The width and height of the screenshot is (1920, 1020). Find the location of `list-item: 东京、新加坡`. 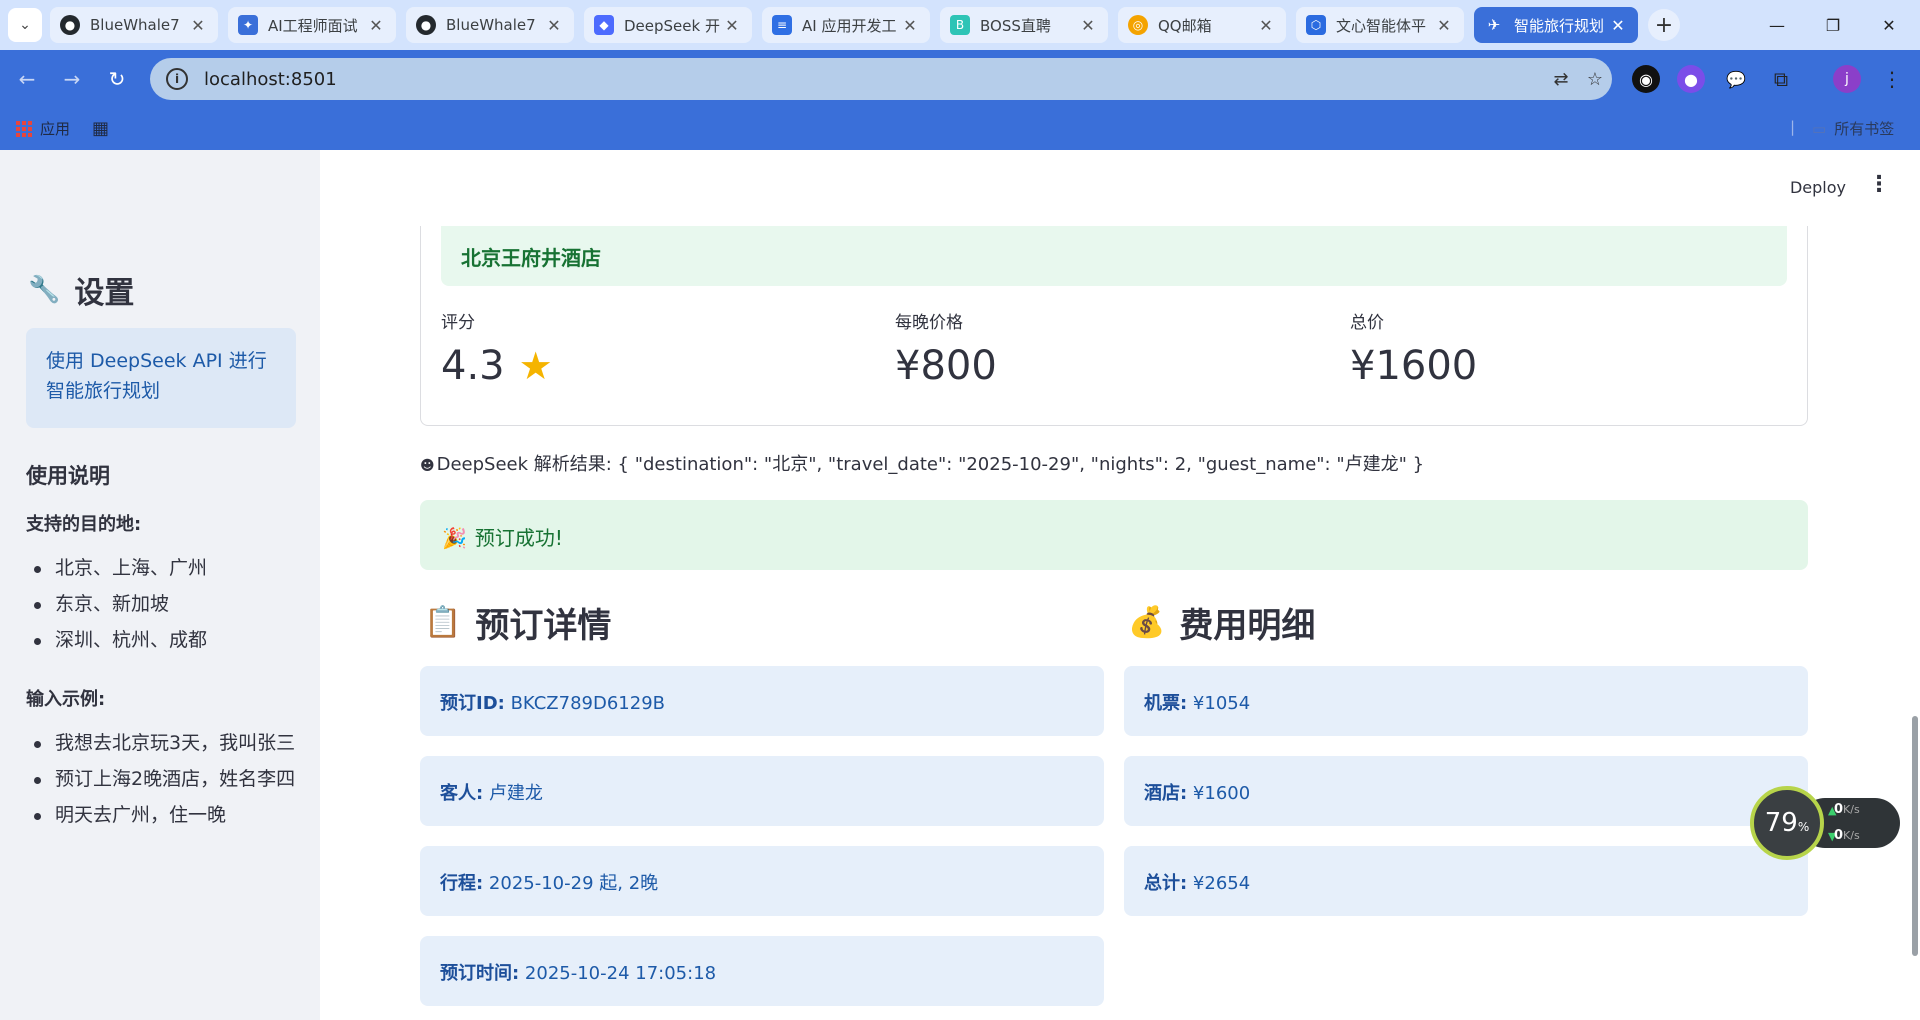

list-item: 东京、新加坡 is located at coordinates (161, 604).